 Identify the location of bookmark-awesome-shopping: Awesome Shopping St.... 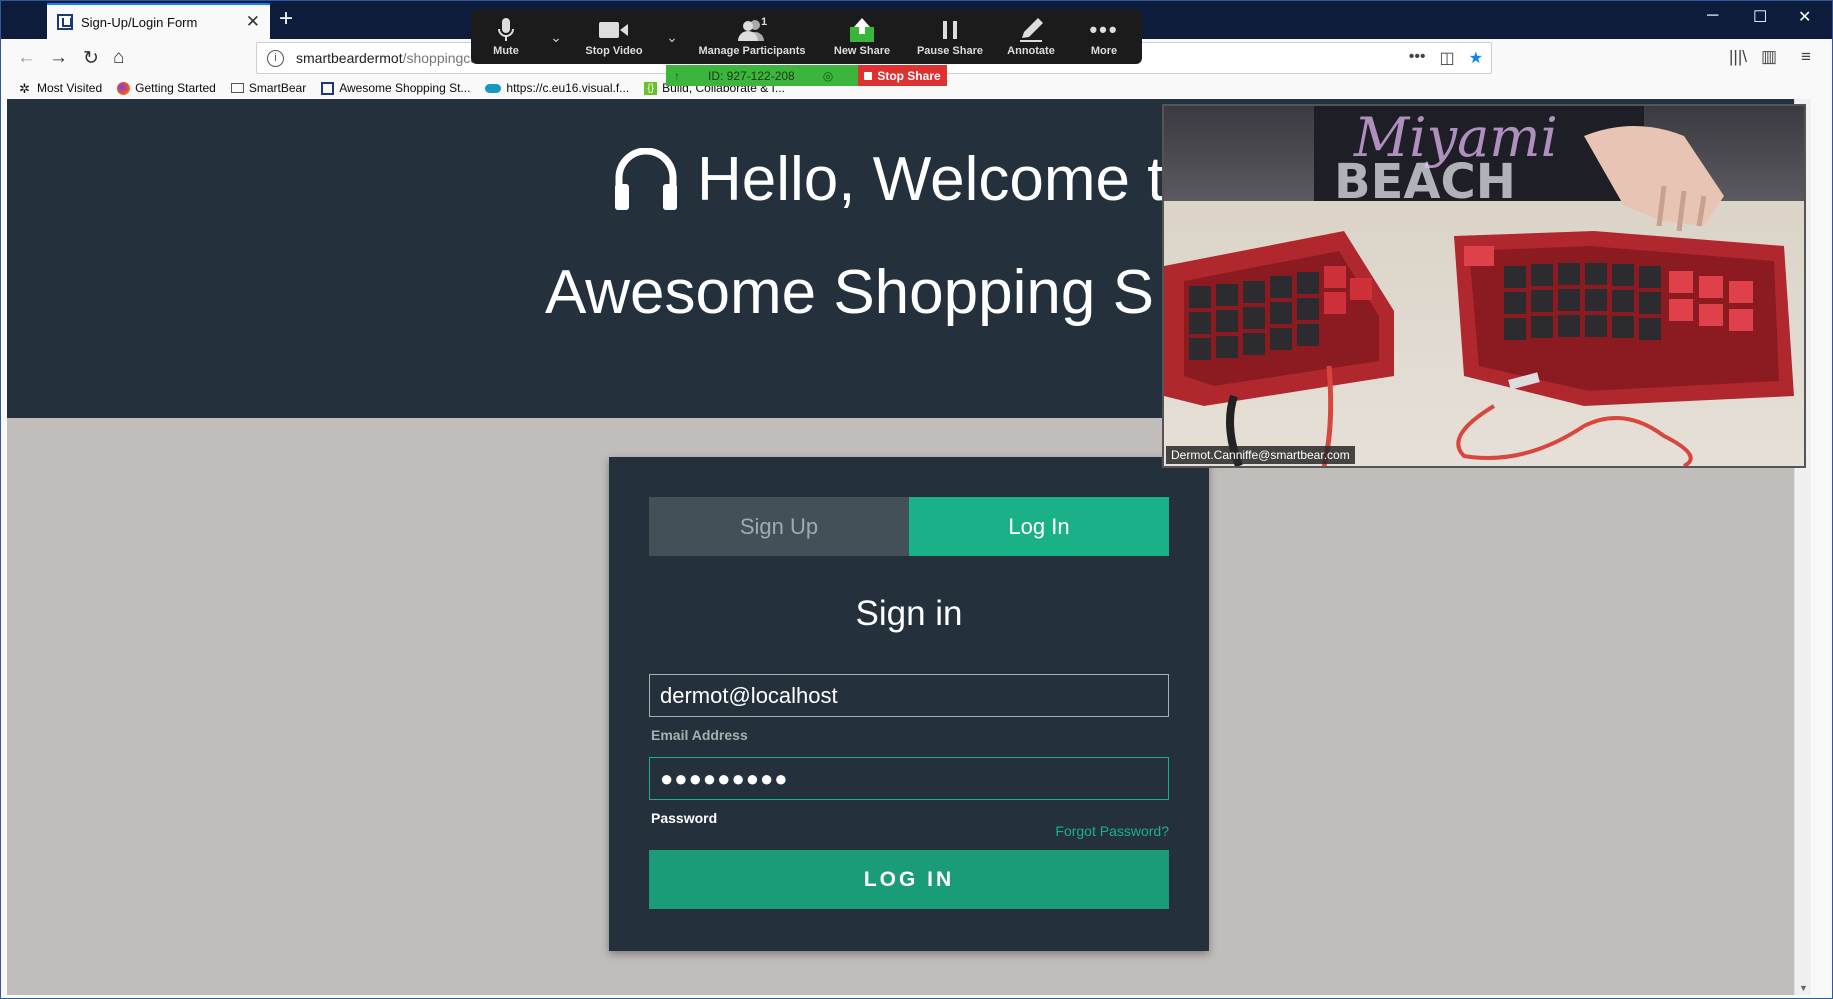
(395, 88).